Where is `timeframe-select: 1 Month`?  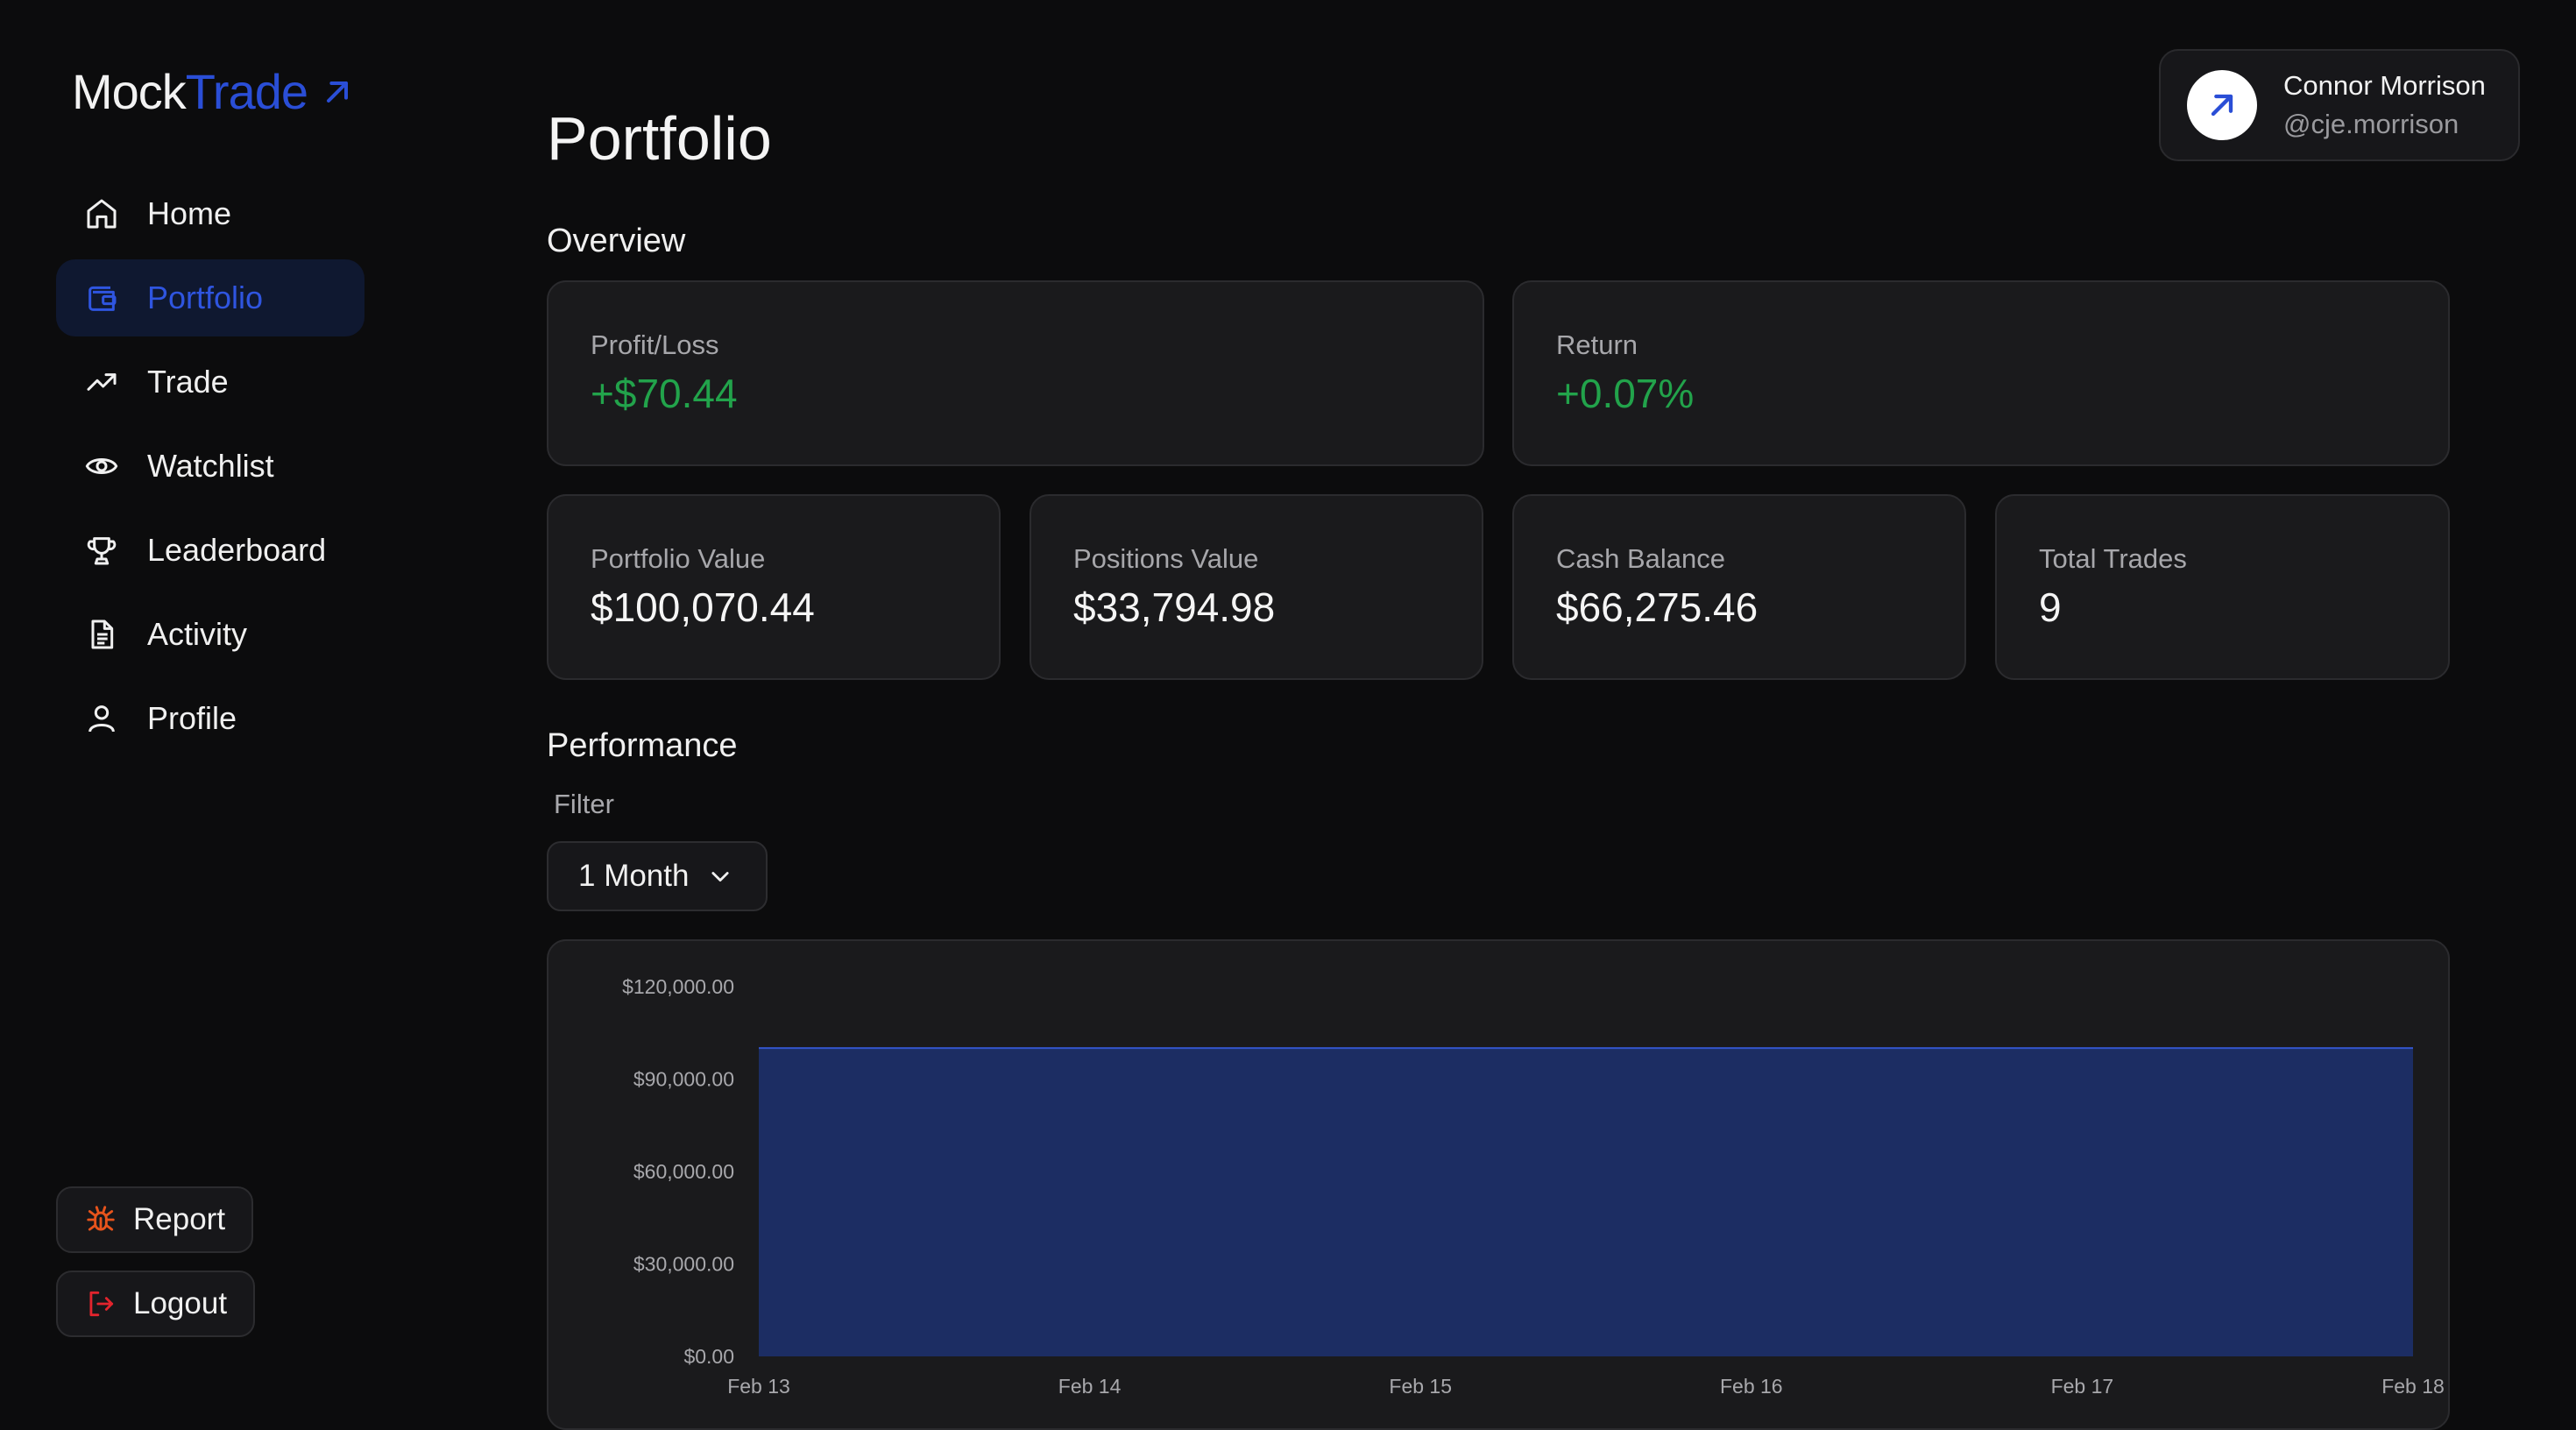 timeframe-select: 1 Month is located at coordinates (657, 876).